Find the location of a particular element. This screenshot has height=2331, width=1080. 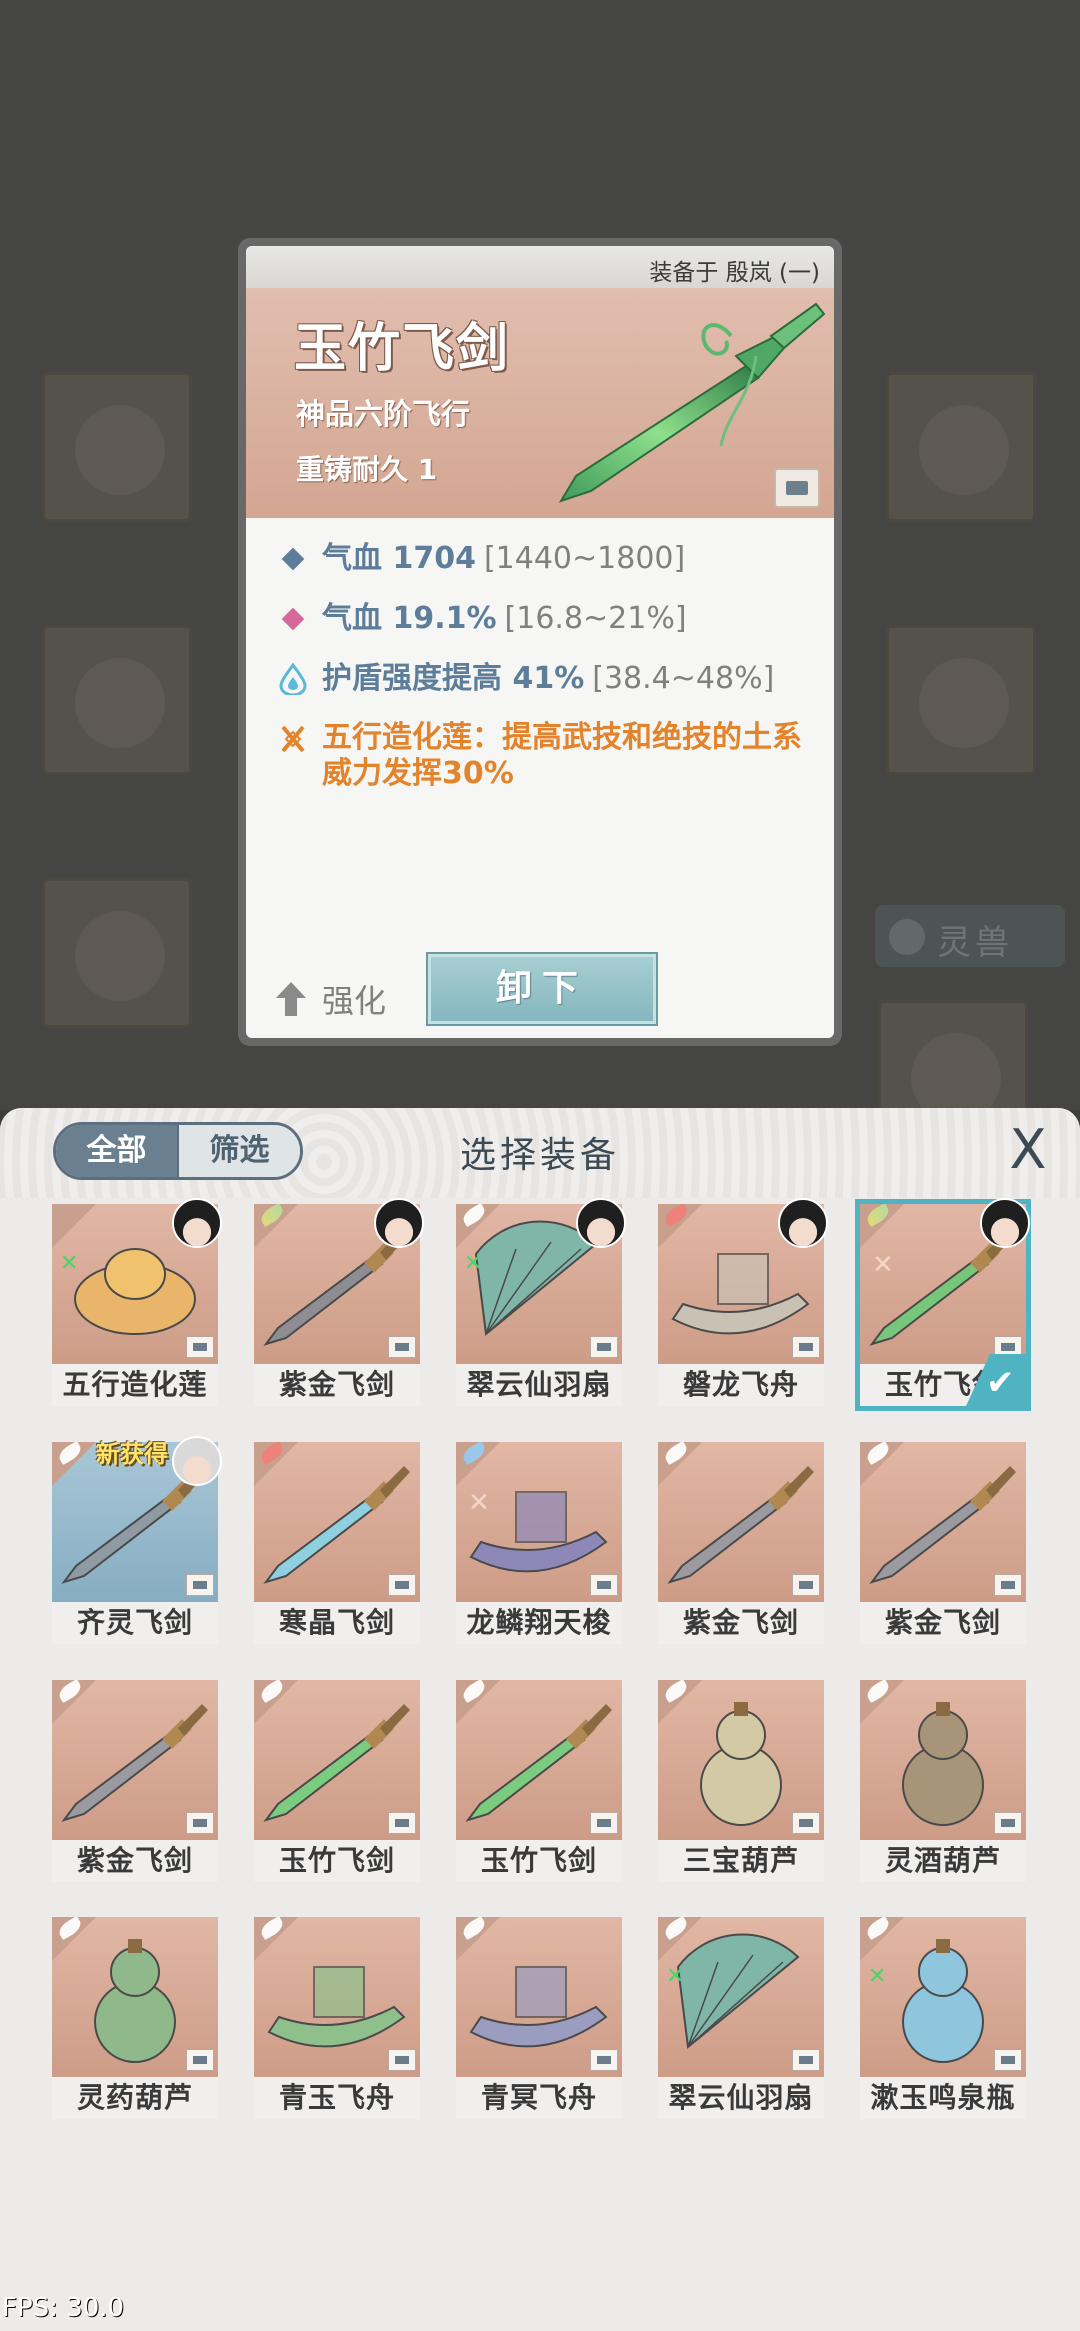

equipment-name: 齐灵飞剑 is located at coordinates (135, 1623).